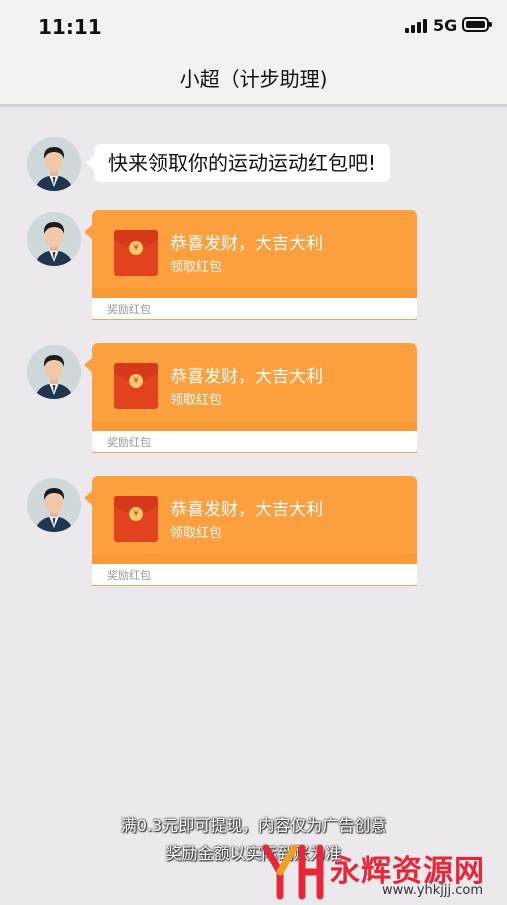 The height and width of the screenshot is (905, 507). Describe the element at coordinates (238, 163) in the screenshot. I see `greeting-message: 快来领取你的运动运动红包吧!` at that location.